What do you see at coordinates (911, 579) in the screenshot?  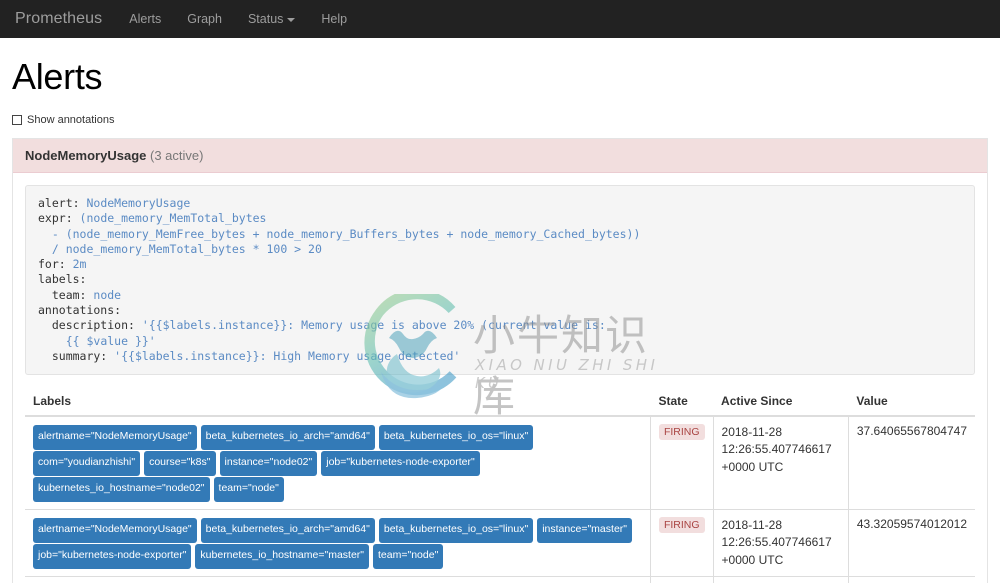 I see `value-cell: 29.43982048530683` at bounding box center [911, 579].